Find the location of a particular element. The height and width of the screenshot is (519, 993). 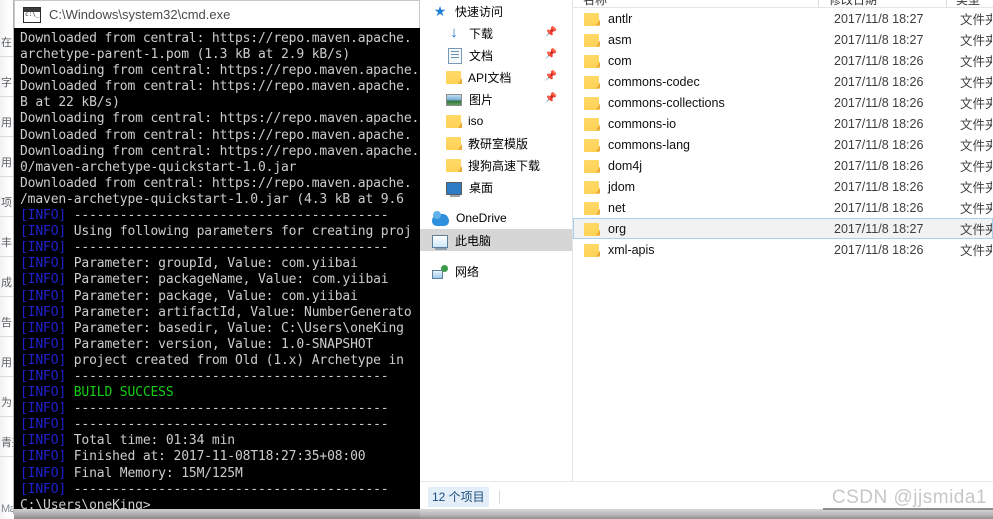

file-row: xml-apis 2017/11/8 18:26 文件夹 is located at coordinates (783, 249).